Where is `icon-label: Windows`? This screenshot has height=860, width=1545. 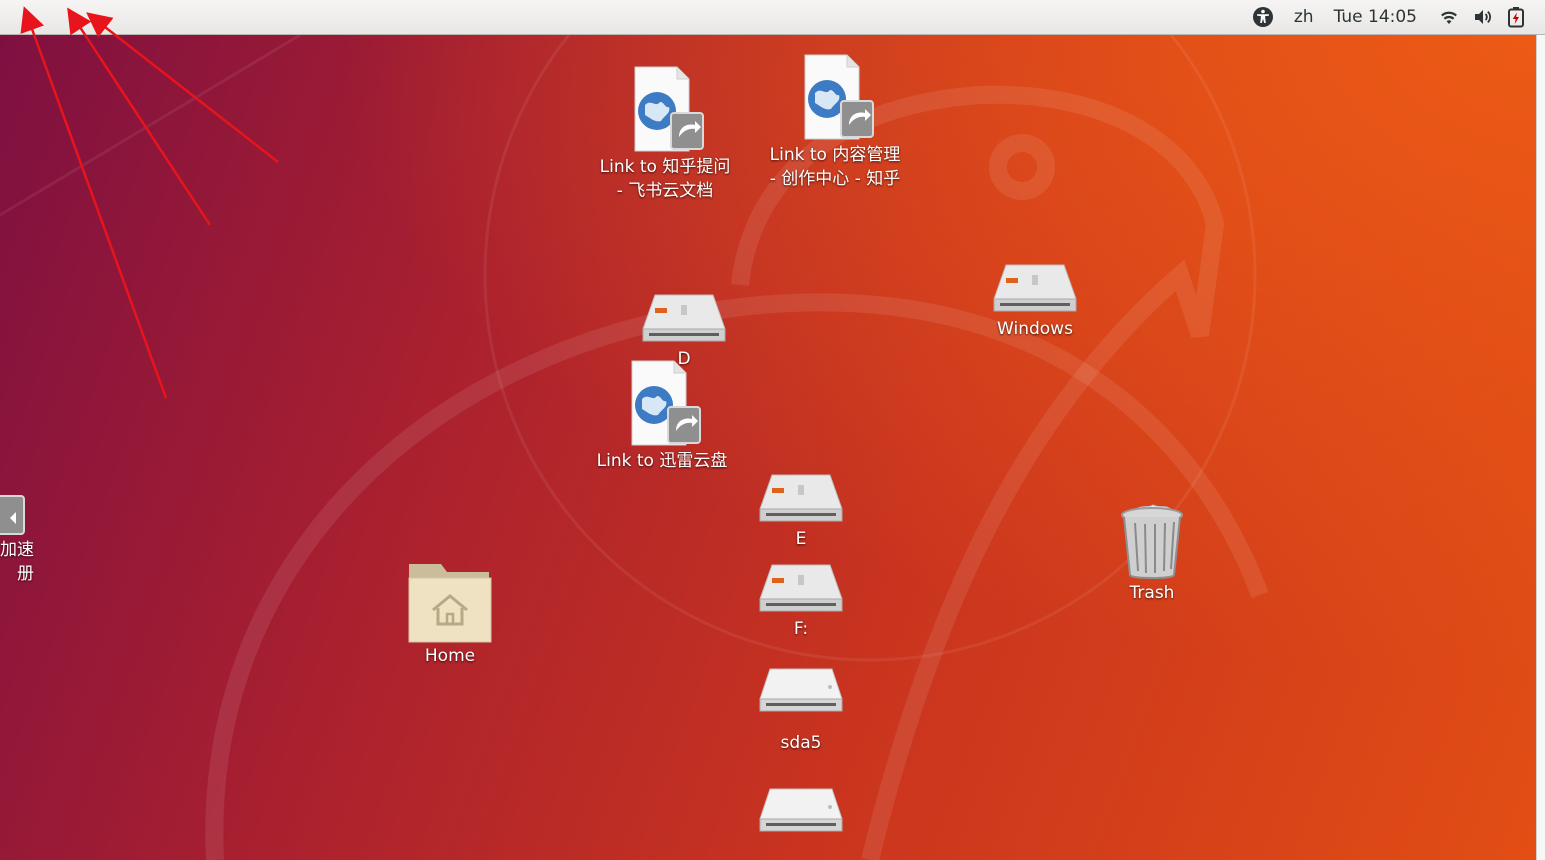 icon-label: Windows is located at coordinates (1035, 329).